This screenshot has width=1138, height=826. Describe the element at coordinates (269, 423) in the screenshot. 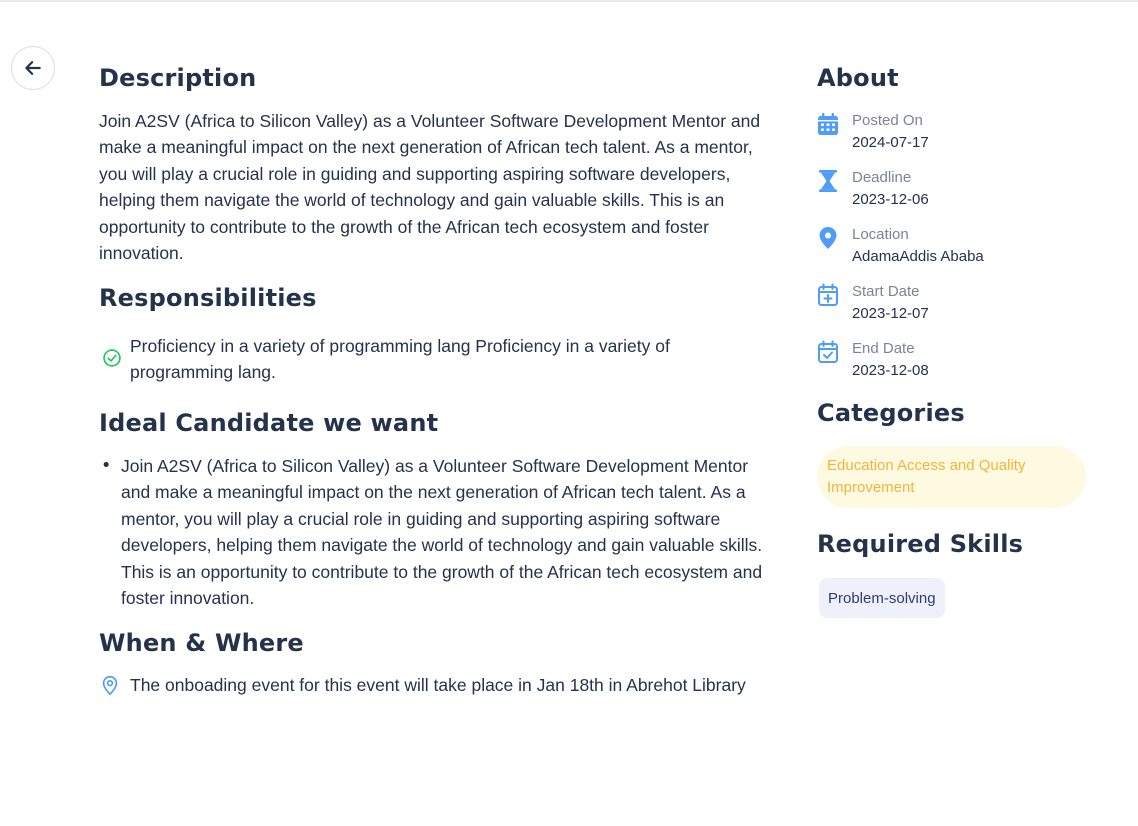

I see `ideal-candidate-heading: Ideal Candidate we want` at that location.